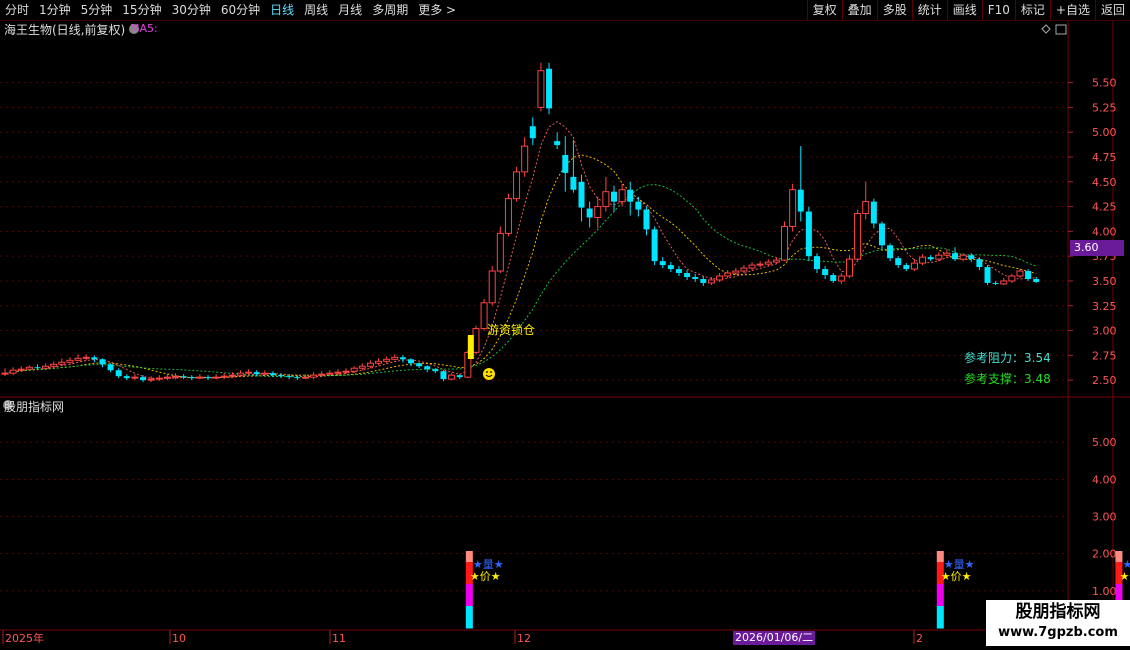  Describe the element at coordinates (1104, 442) in the screenshot. I see `ind-tick-label-0: 5.00` at that location.